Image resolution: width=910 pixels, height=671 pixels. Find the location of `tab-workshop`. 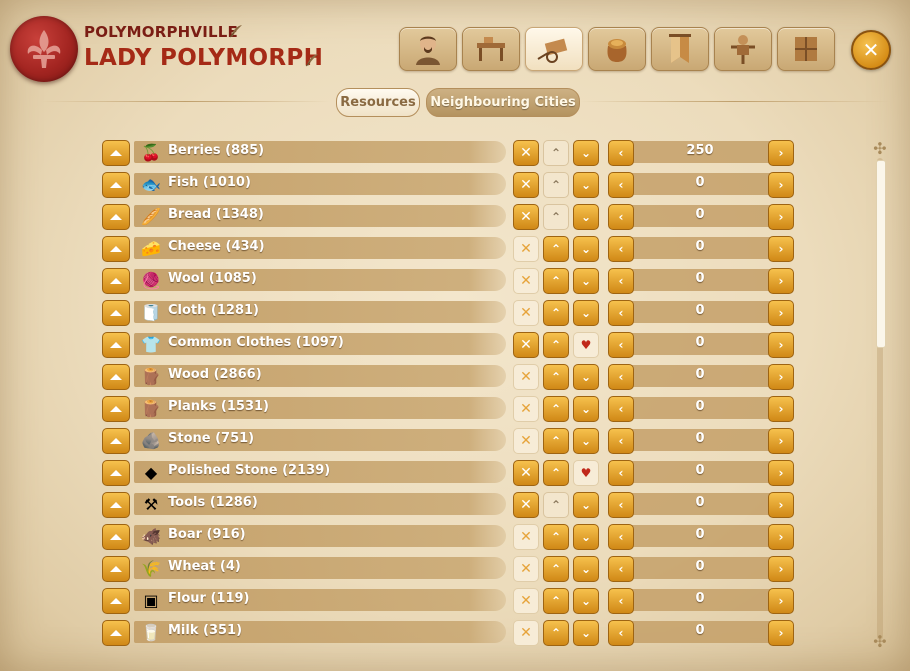

tab-workshop is located at coordinates (491, 49).